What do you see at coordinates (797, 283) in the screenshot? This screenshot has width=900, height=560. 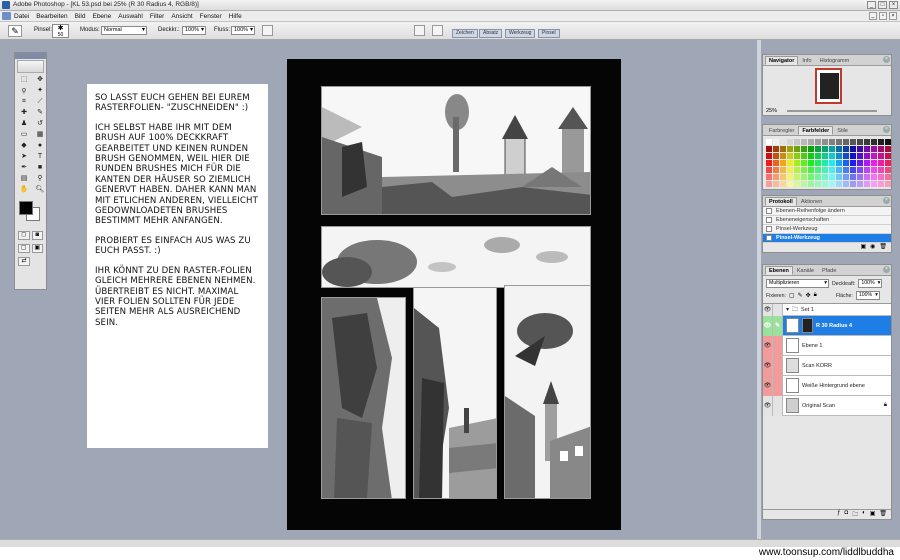 I see `blend-mode-select: Multiplizieren` at bounding box center [797, 283].